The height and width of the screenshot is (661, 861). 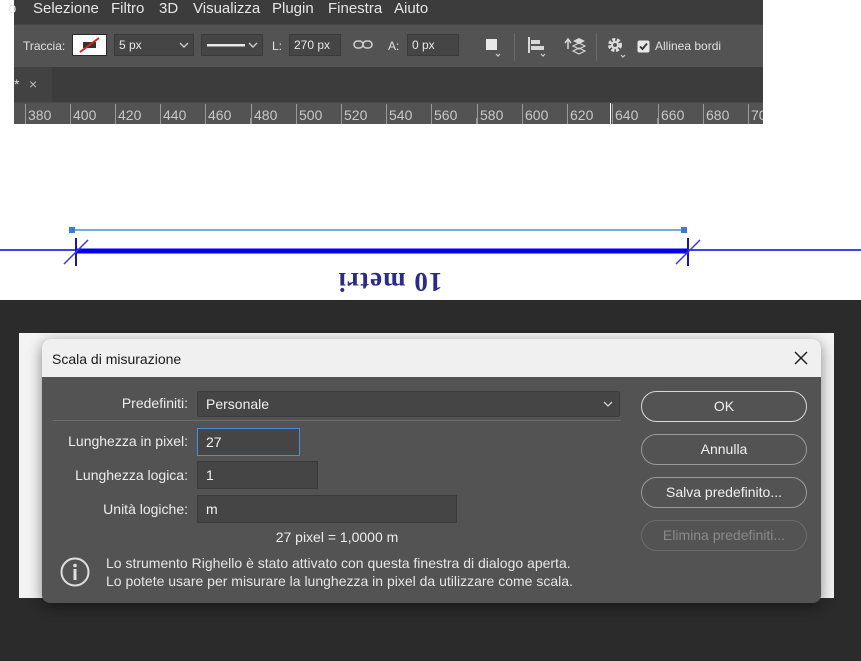 I want to click on solid-line-icon, so click(x=226, y=45).